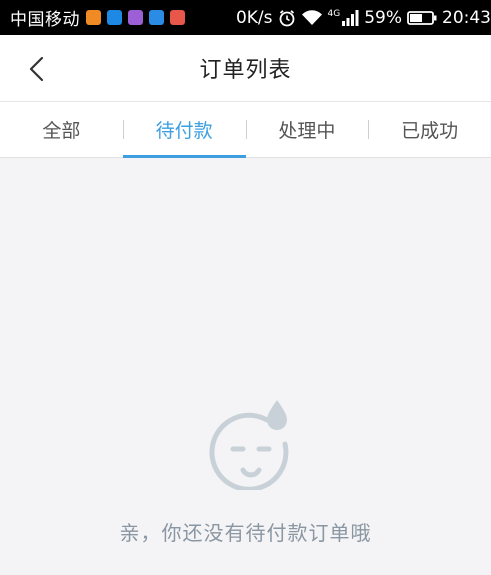 The height and width of the screenshot is (575, 491). I want to click on status-bar: 中国移动 0K/s 4G 59% 20:43, so click(245, 17).